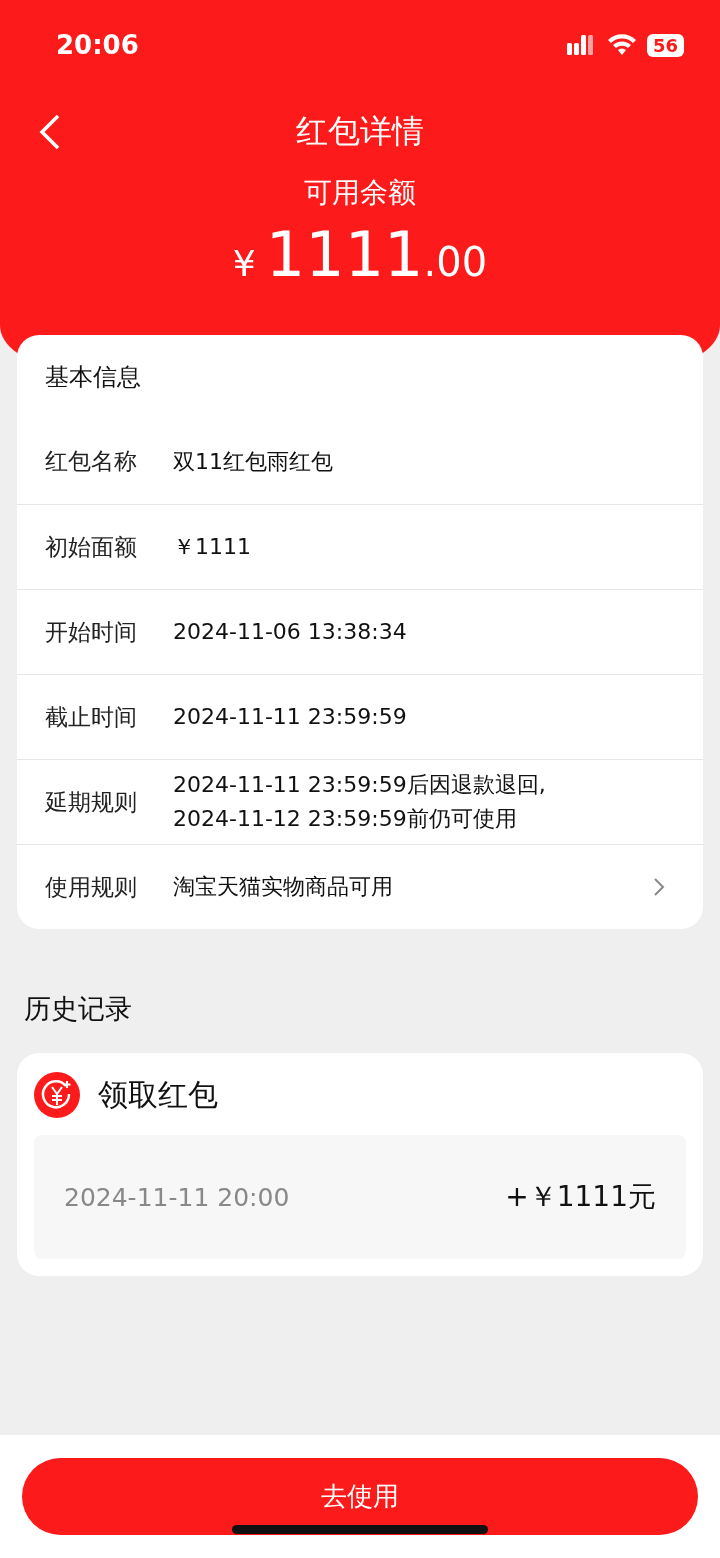 The image size is (720, 1558). What do you see at coordinates (158, 1094) in the screenshot?
I see `record-title: 领取红包` at bounding box center [158, 1094].